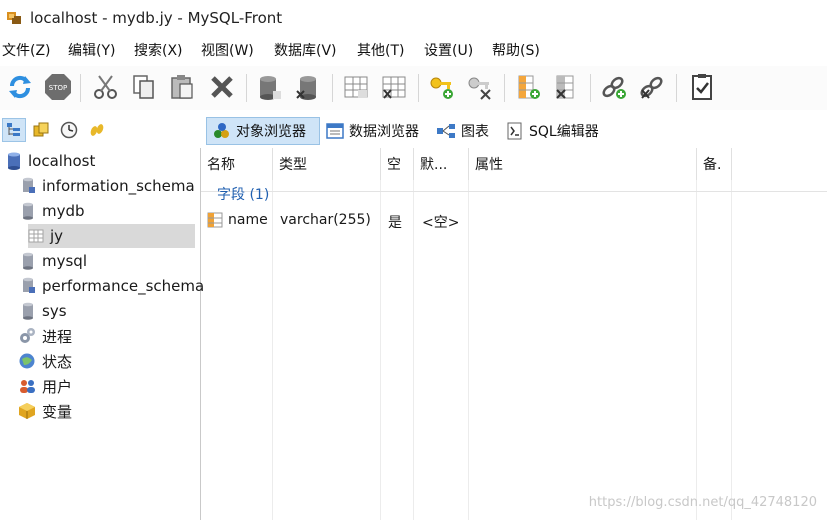 Image resolution: width=827 pixels, height=520 pixels. I want to click on table-icon, so click(36, 236).